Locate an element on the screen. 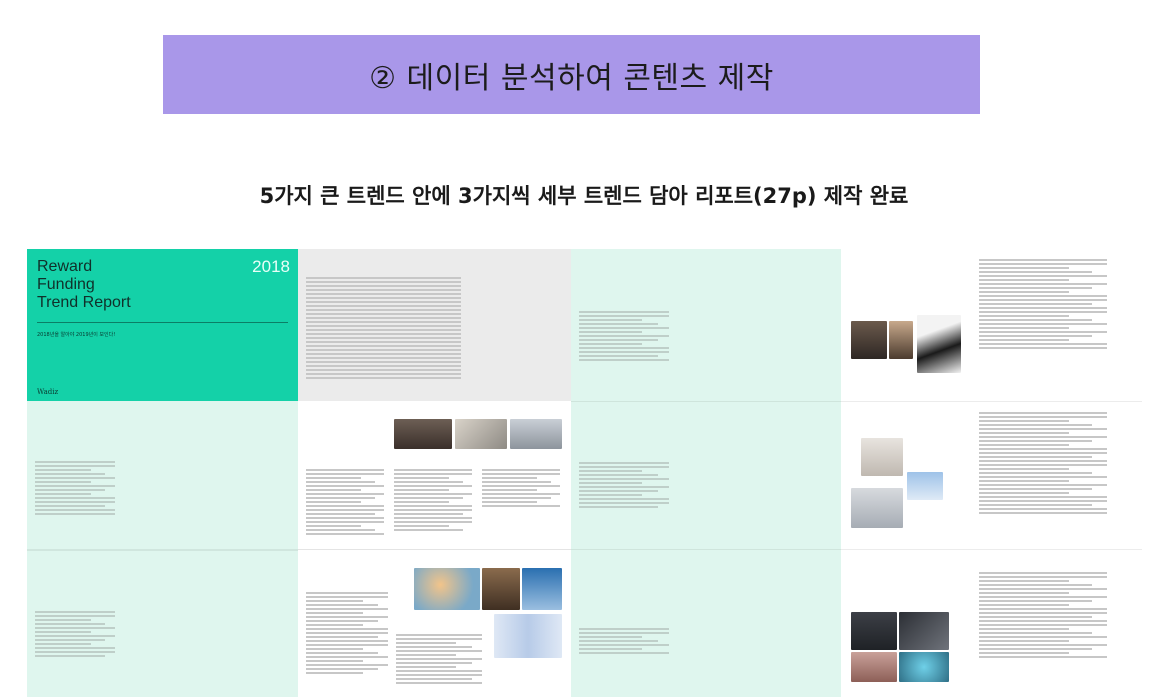 This screenshot has width=1168, height=697. cover-tagline: 2018년을 알아야 2019년이 보인다! is located at coordinates (76, 335).